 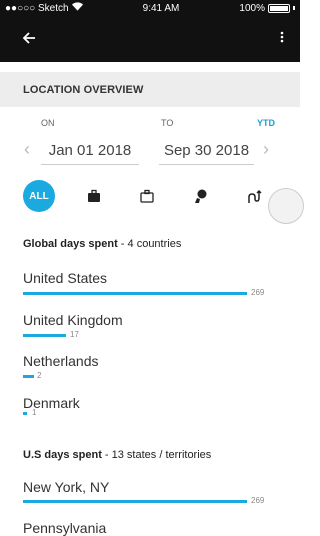 I want to click on country-days: 269, so click(x=258, y=292).